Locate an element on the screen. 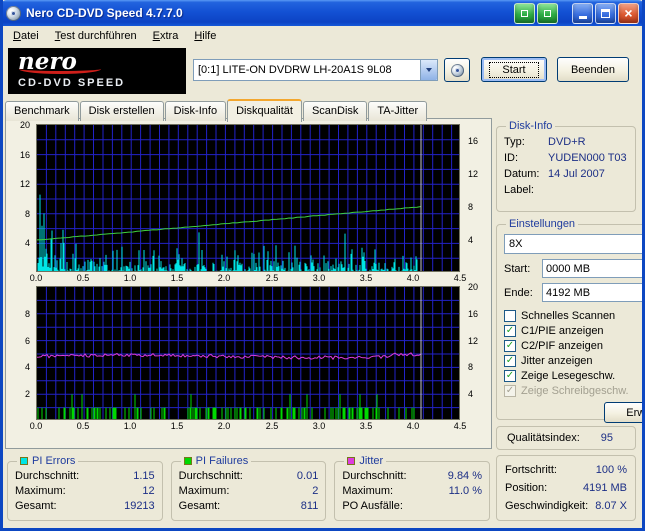 The image size is (645, 531). end-position-label: Ende: is located at coordinates (518, 292).